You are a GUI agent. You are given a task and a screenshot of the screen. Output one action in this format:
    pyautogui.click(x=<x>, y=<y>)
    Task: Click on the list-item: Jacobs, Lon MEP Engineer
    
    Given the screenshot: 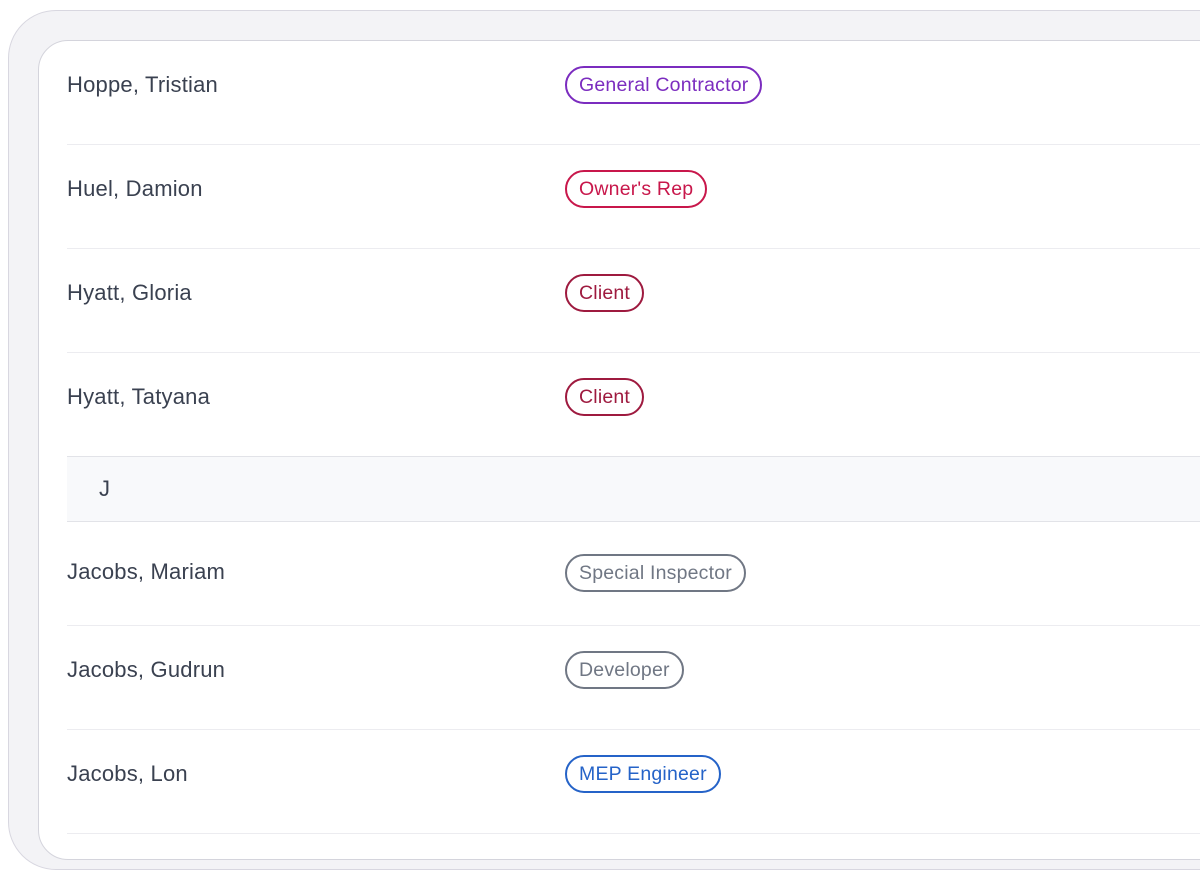 What is the action you would take?
    pyautogui.click(x=633, y=782)
    